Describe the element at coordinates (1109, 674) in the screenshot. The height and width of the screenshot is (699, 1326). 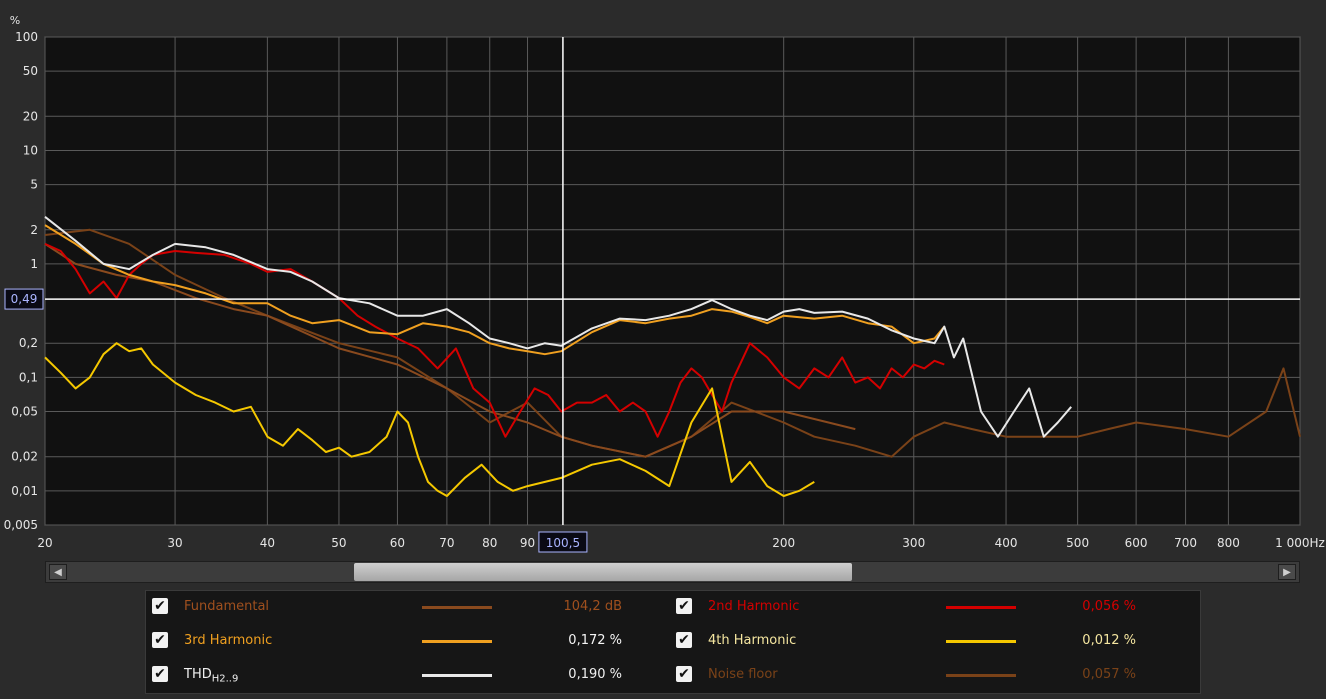
I see `legend-value: 0,057 %` at that location.